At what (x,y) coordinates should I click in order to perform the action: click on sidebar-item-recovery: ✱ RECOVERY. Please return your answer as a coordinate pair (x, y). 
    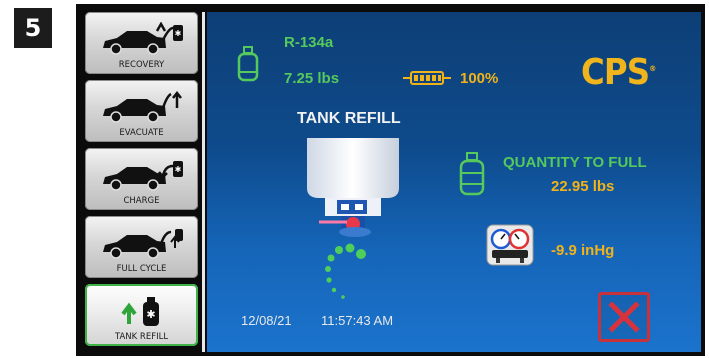
    Looking at the image, I should click on (141, 43).